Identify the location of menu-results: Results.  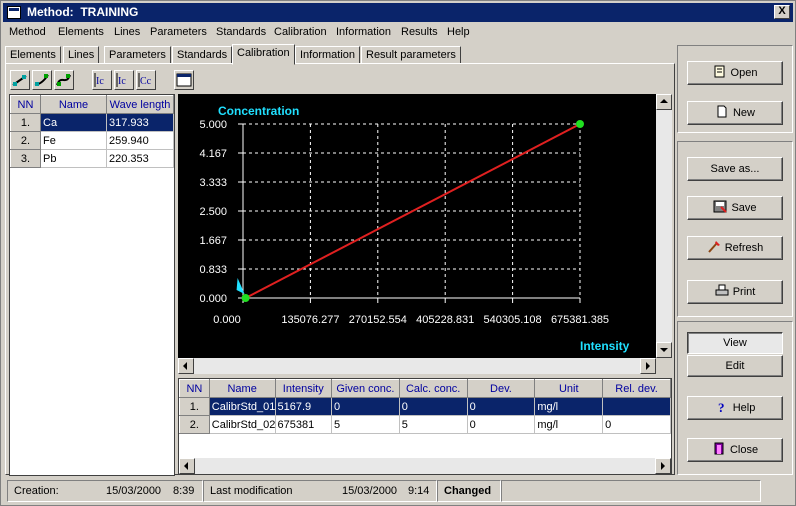
(419, 32).